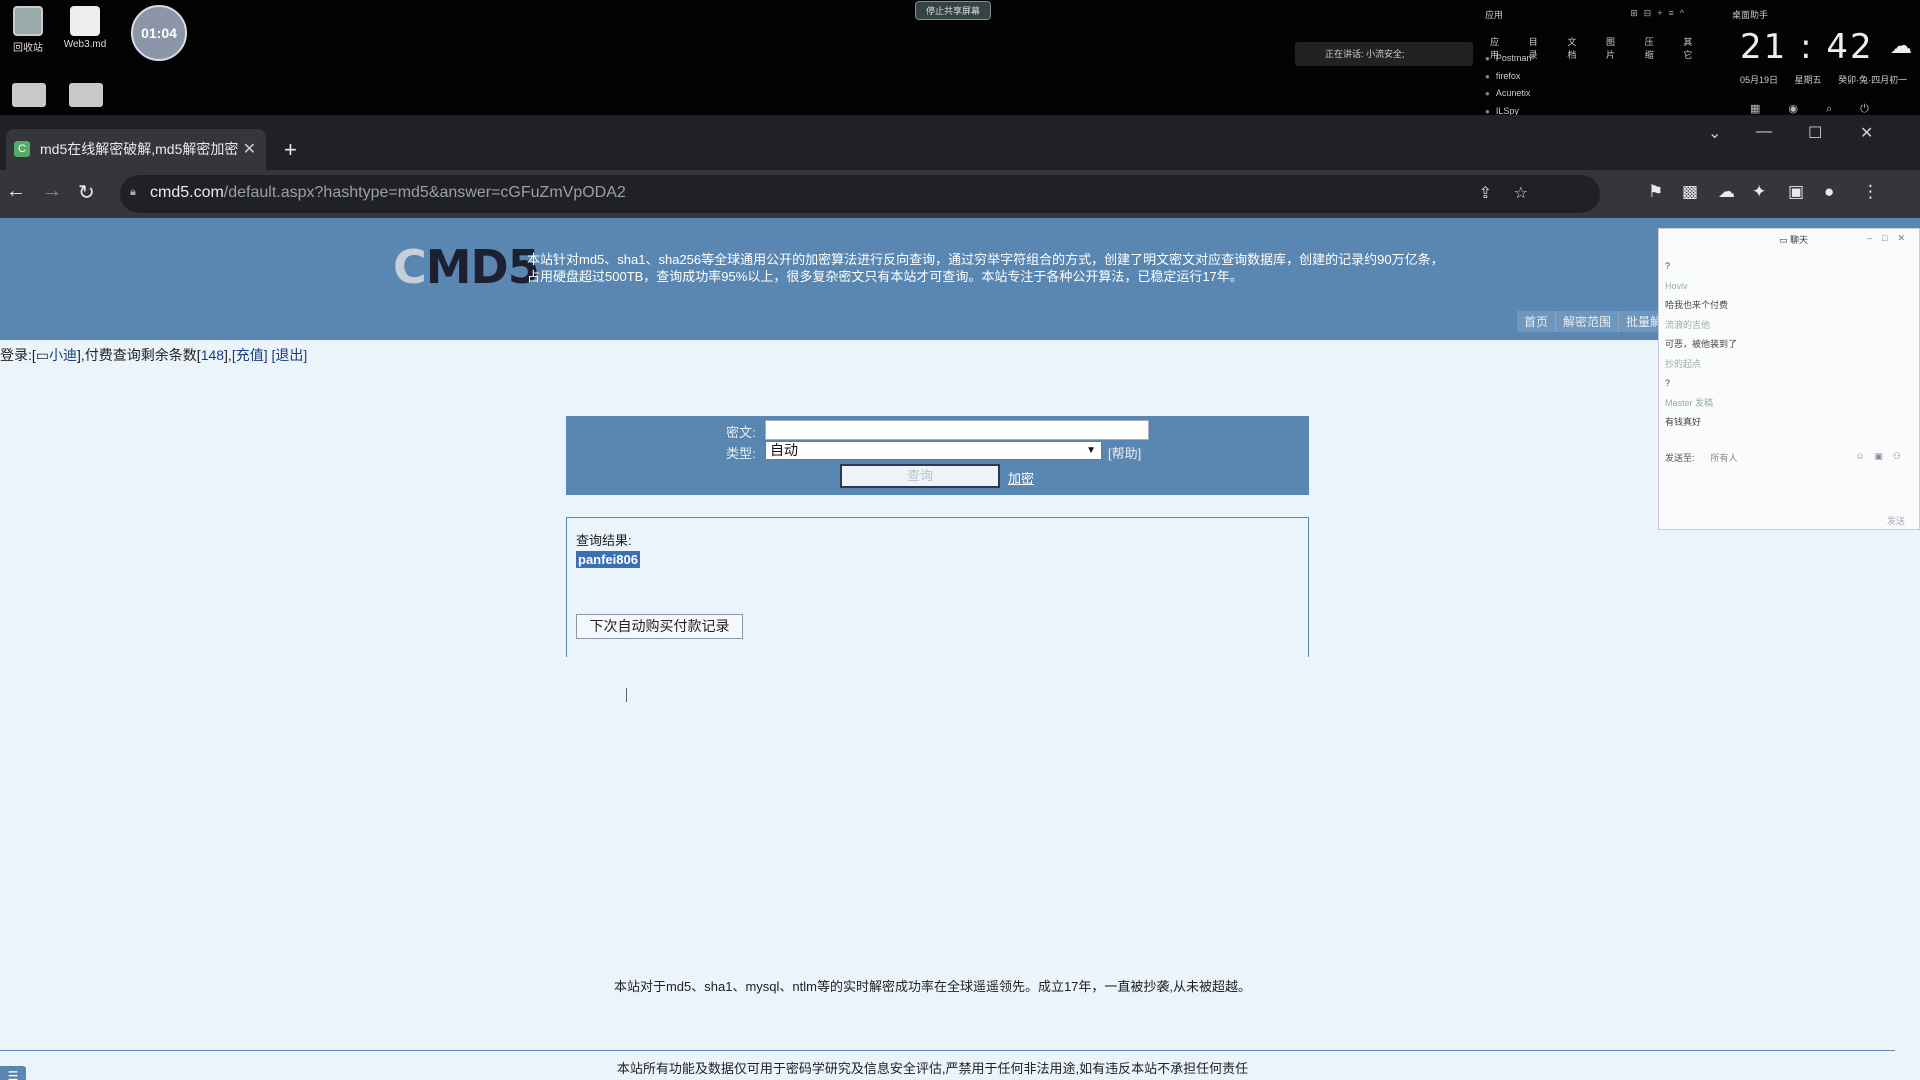 This screenshot has height=1080, width=1920. I want to click on result-panel: 查询结果: panfei806 下次自动购买付款记录, so click(937, 587).